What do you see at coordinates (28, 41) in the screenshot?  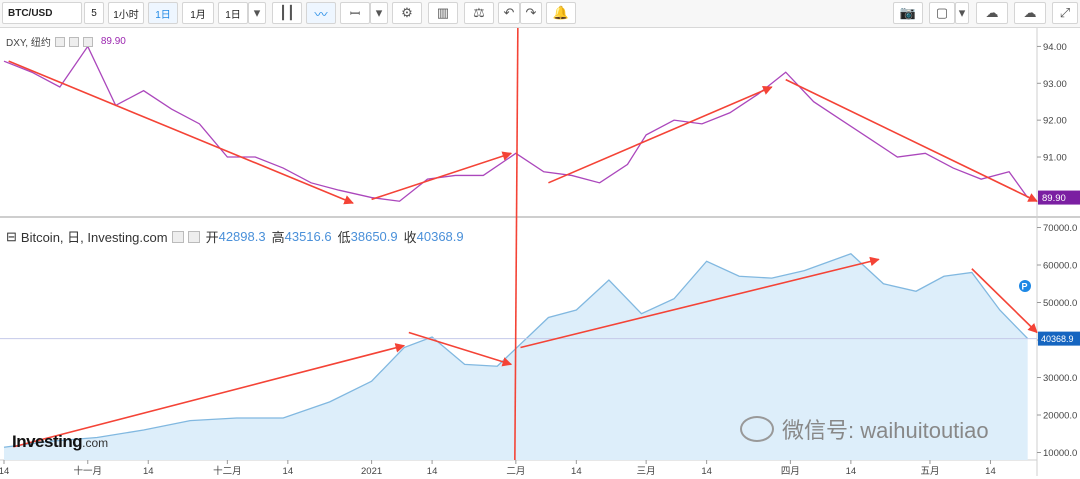 I see `dxy-legend-name: DXY, 纽约` at bounding box center [28, 41].